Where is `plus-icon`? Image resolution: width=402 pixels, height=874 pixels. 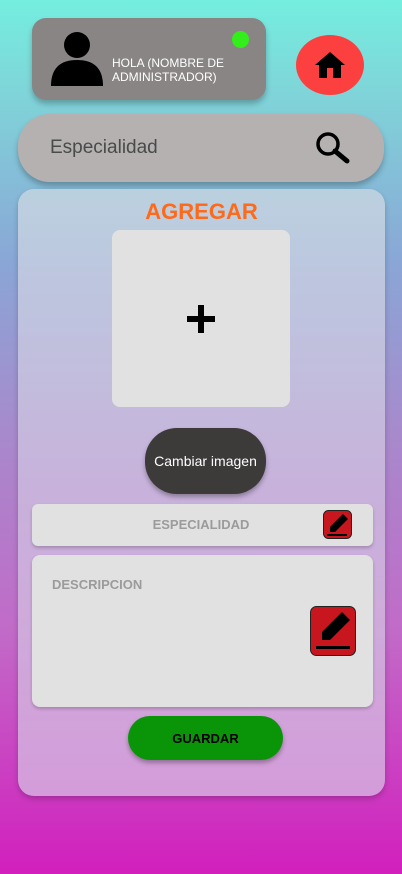
plus-icon is located at coordinates (201, 318).